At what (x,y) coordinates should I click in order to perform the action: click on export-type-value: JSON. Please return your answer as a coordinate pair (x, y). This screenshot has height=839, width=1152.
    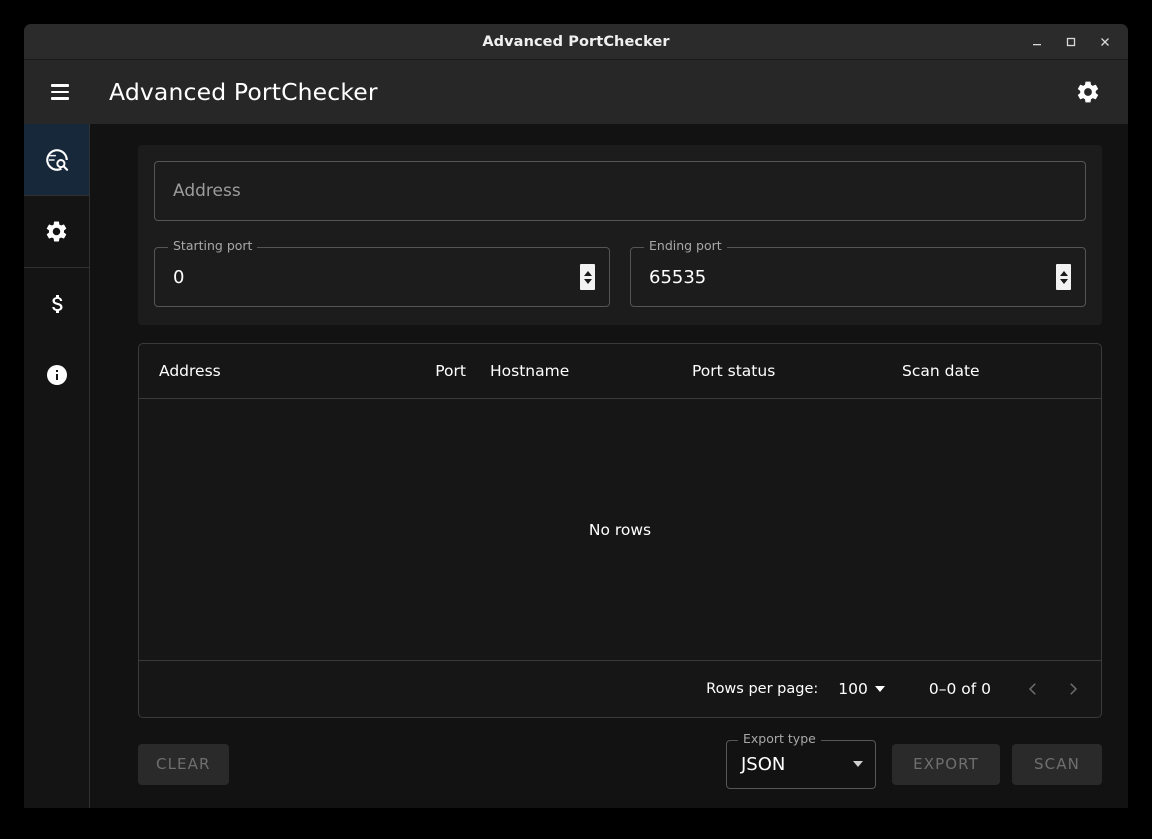
    Looking at the image, I should click on (763, 764).